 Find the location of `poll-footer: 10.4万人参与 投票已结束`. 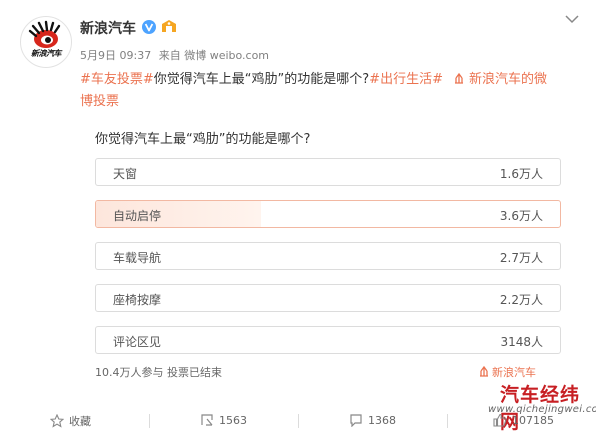

poll-footer: 10.4万人参与 投票已结束 is located at coordinates (158, 372).